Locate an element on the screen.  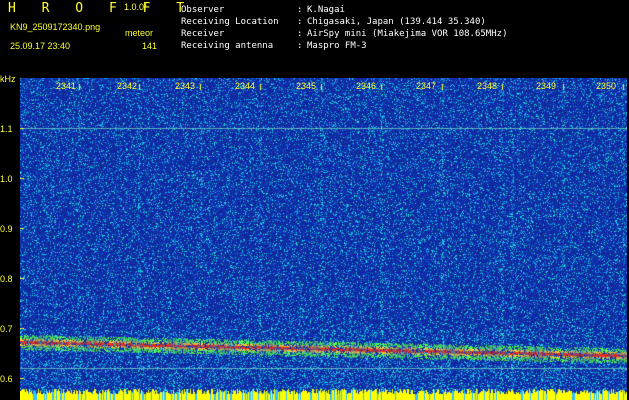
y-tick-label: 0.9 is located at coordinates (6, 229).